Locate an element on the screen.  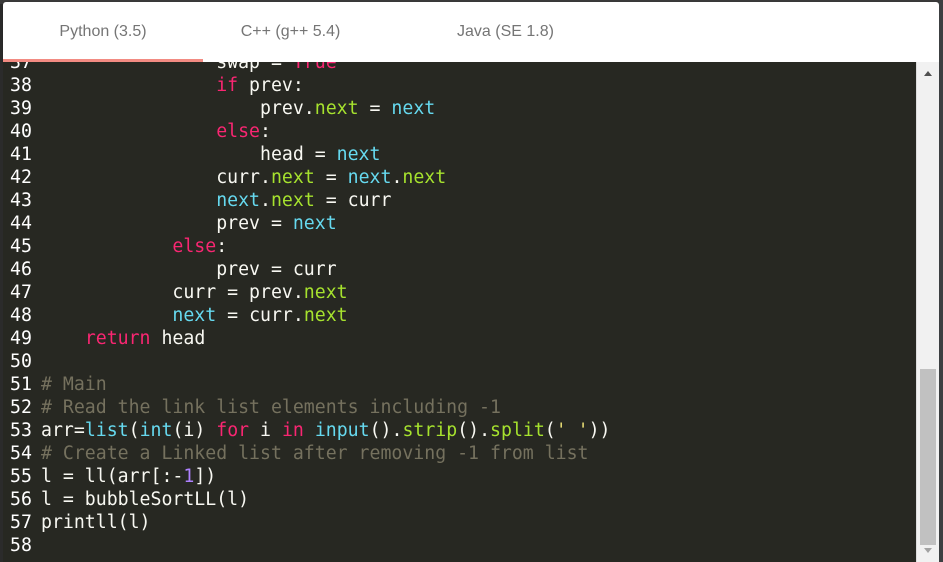
code-line: 48 next = curr.next is located at coordinates (459, 315).